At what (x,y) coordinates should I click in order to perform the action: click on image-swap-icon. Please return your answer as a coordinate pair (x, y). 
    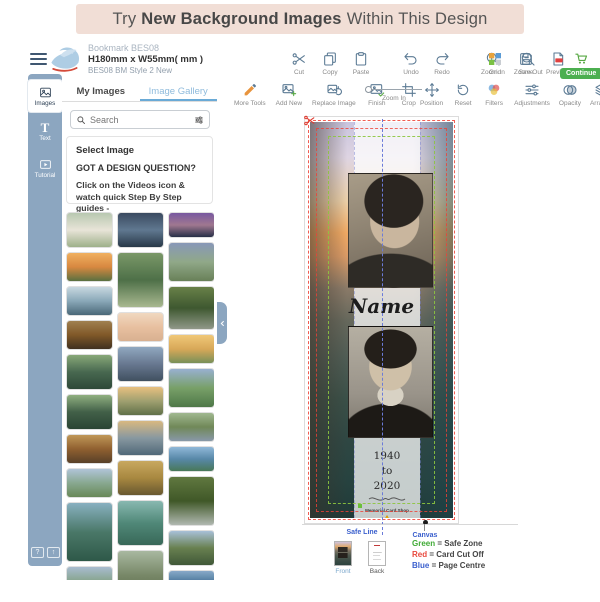
    Looking at the image, I should click on (334, 90).